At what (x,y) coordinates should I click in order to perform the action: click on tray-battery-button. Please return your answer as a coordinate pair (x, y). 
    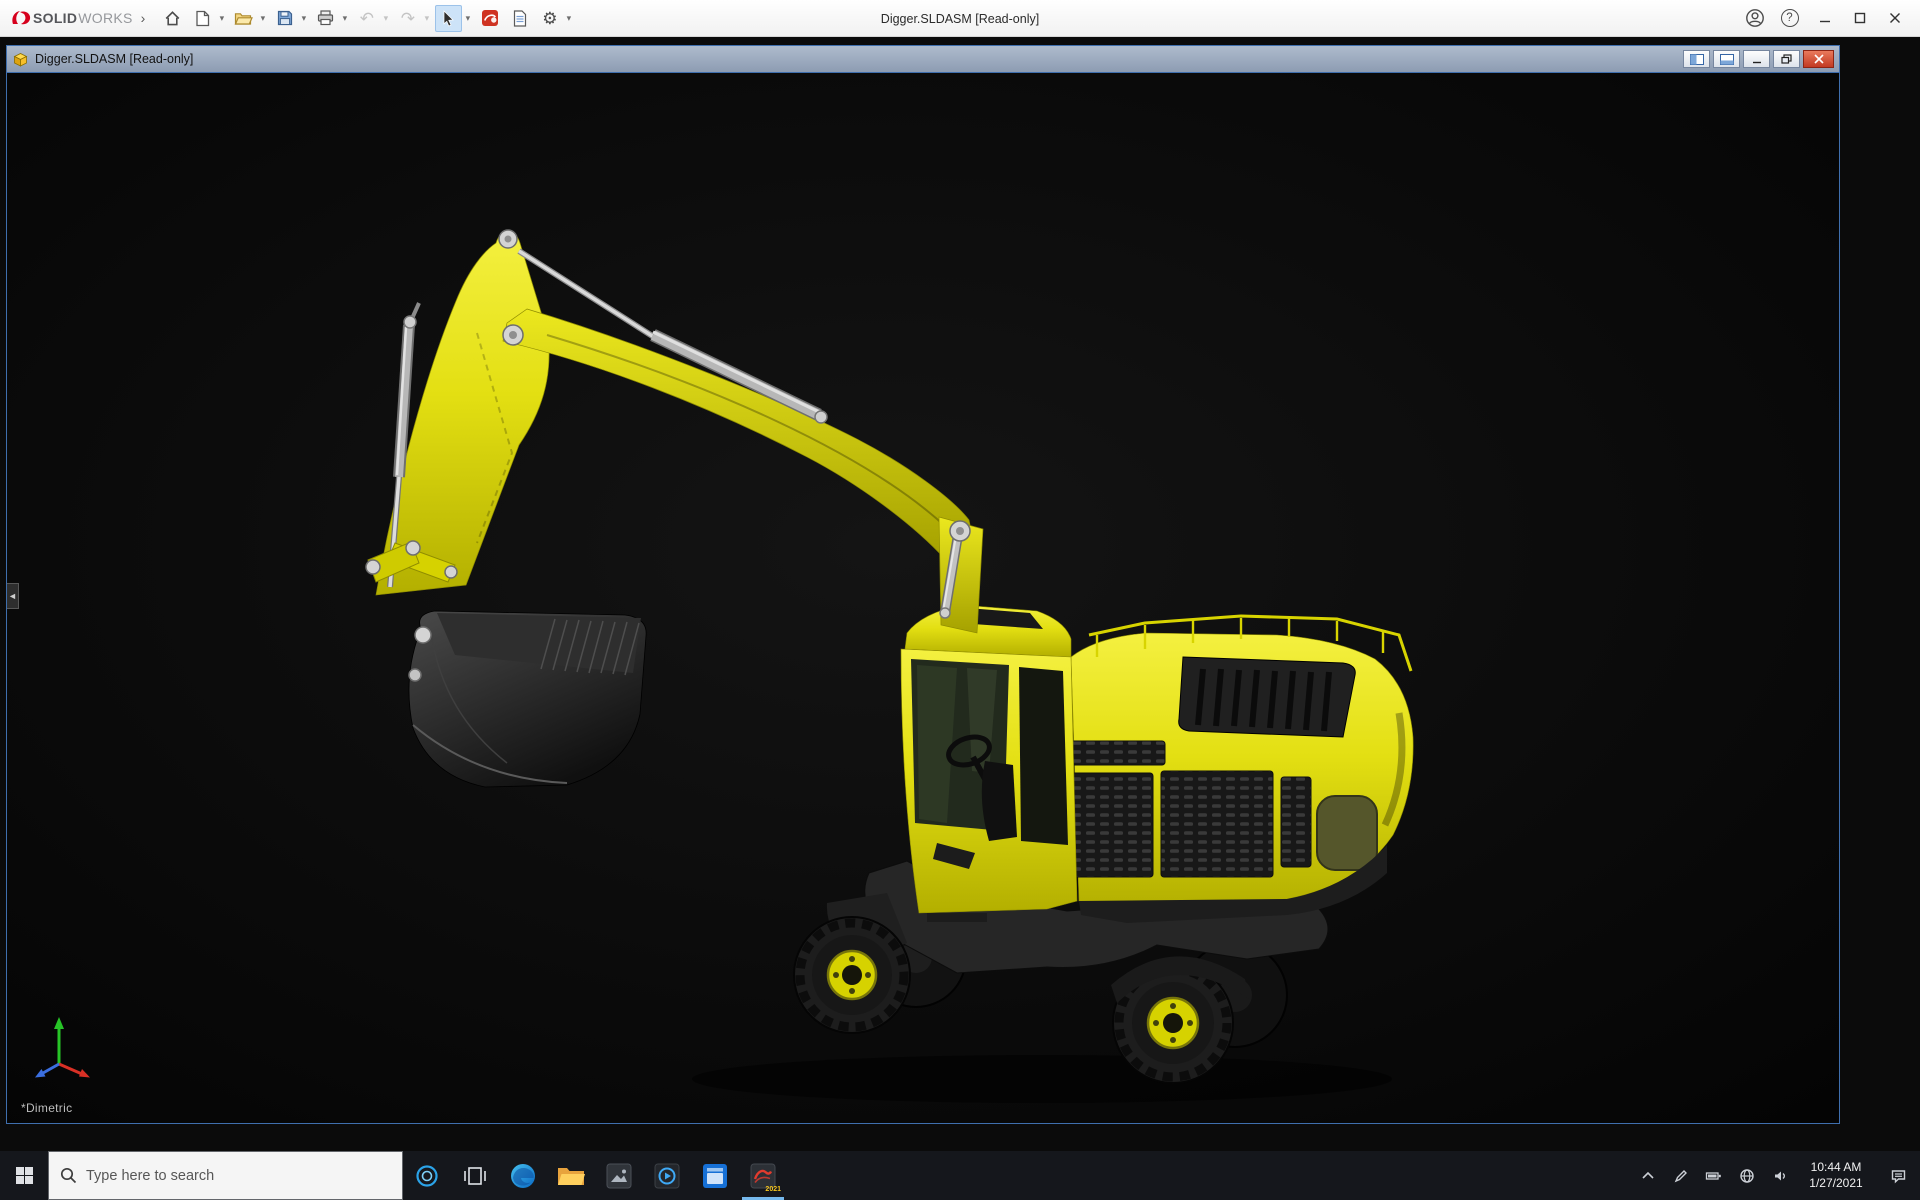
    Looking at the image, I should click on (1713, 1175).